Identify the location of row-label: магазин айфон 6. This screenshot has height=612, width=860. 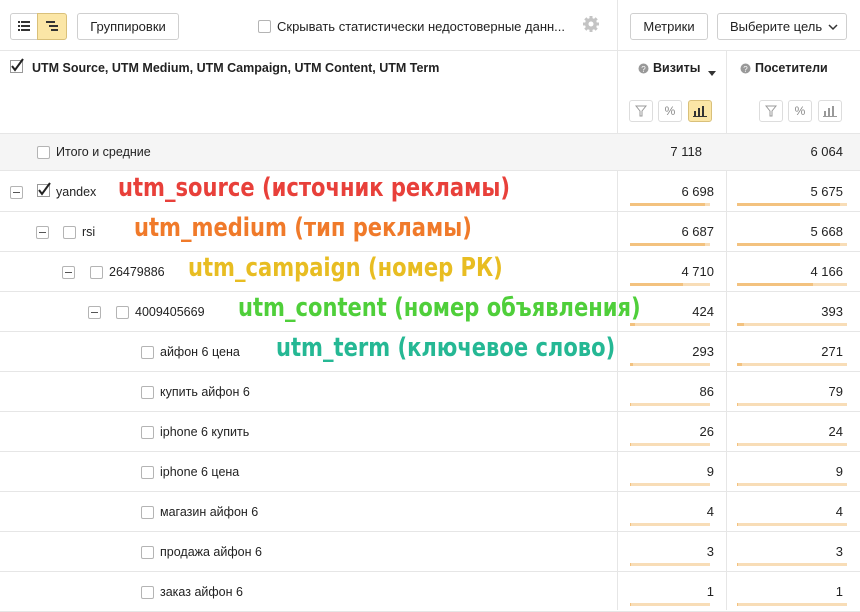
(209, 512).